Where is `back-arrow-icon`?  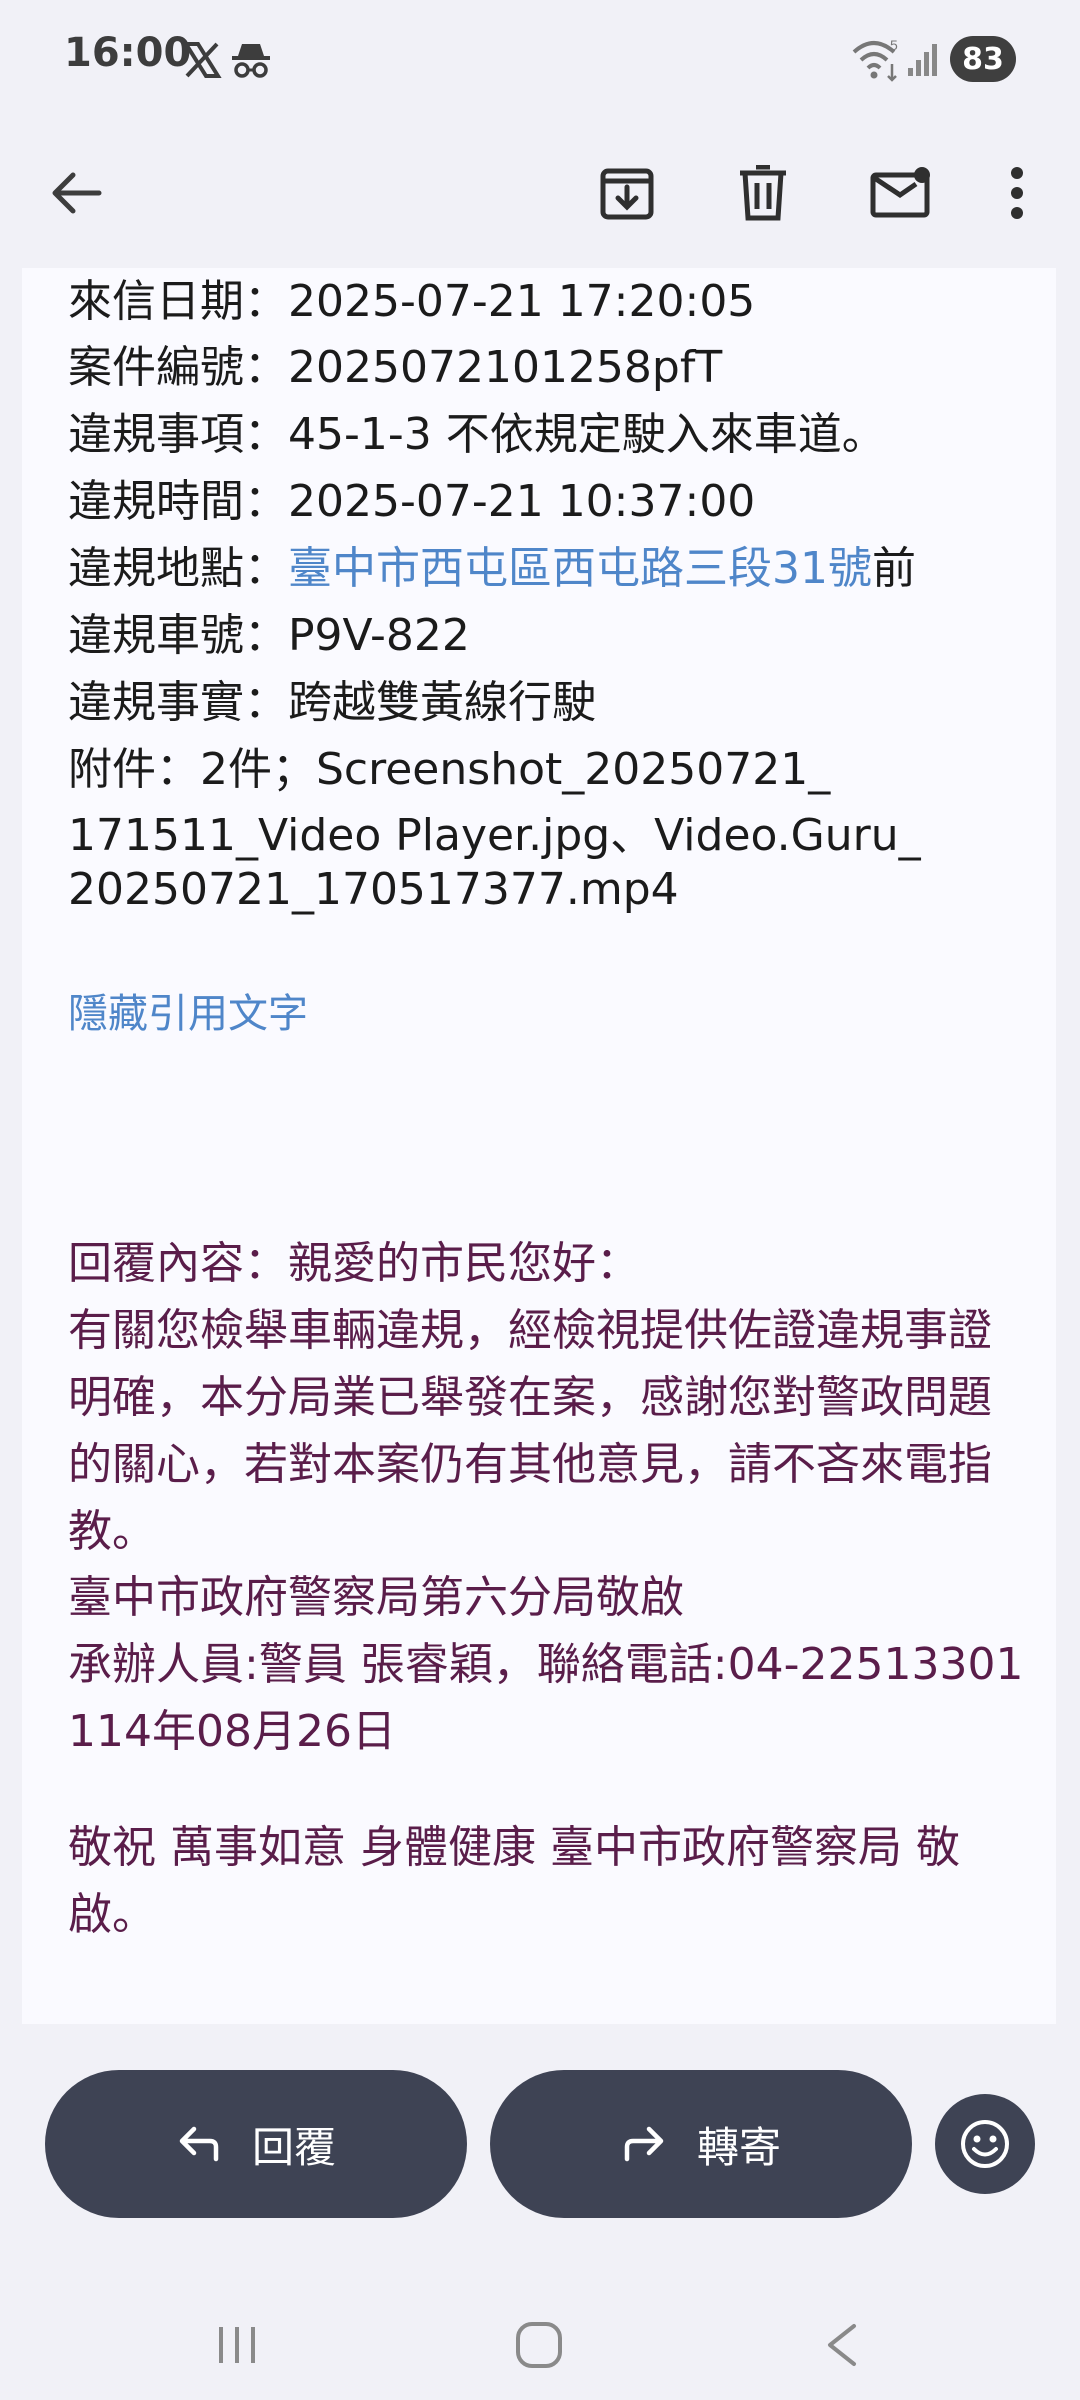 back-arrow-icon is located at coordinates (77, 193).